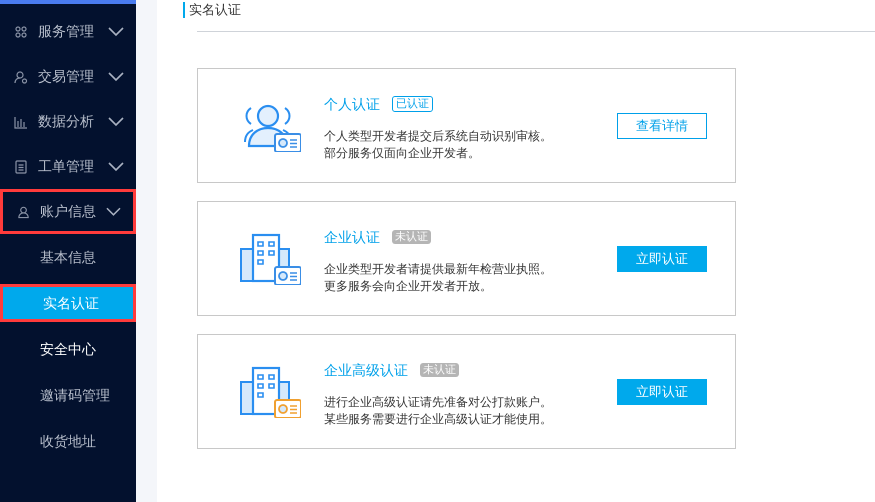 This screenshot has width=875, height=502. Describe the element at coordinates (366, 370) in the screenshot. I see `card-title: 企业高级认证` at that location.